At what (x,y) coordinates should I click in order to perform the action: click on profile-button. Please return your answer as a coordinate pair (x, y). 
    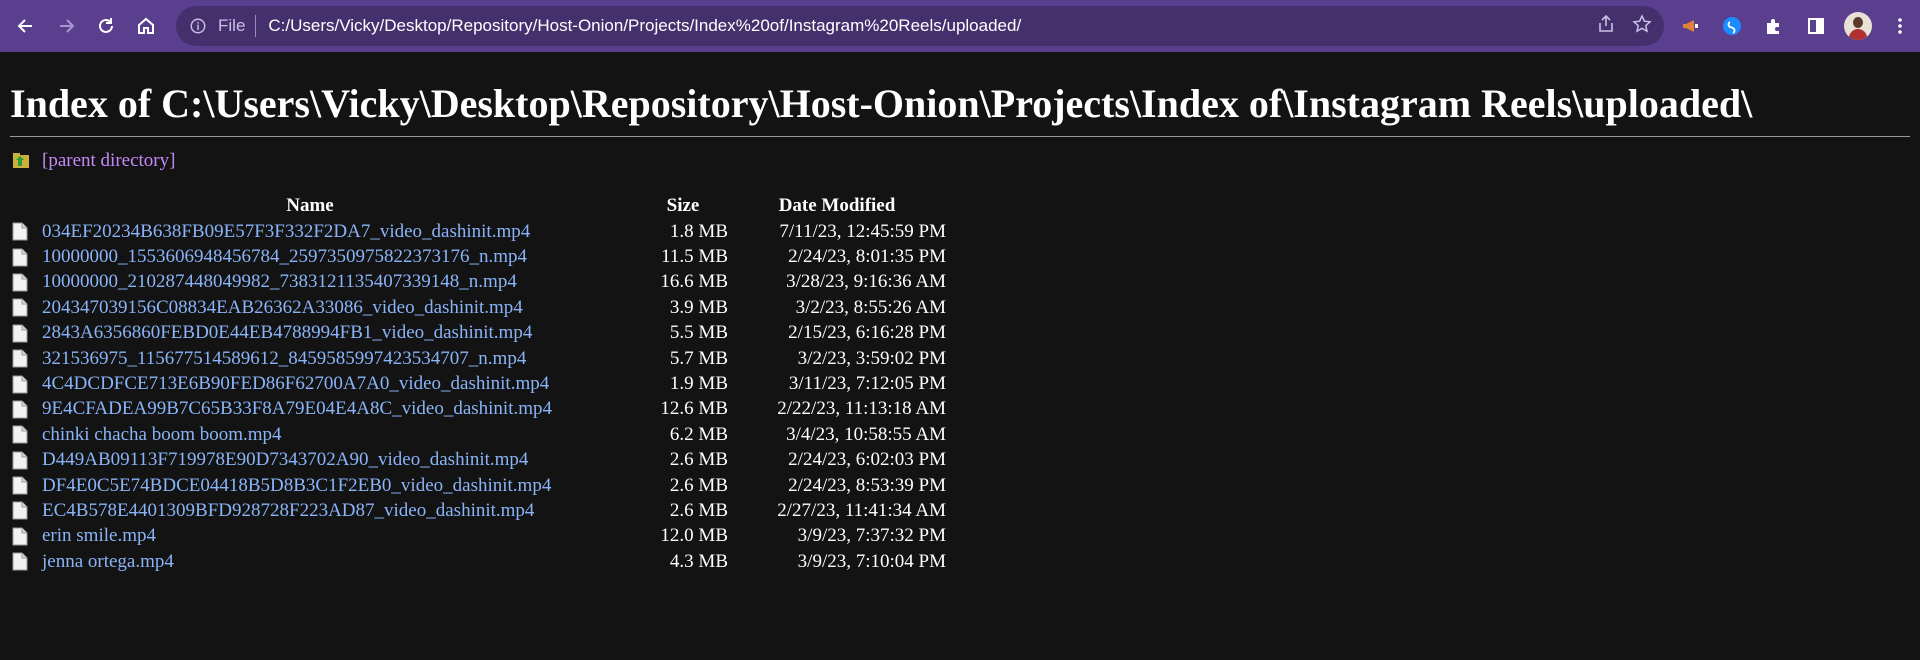
    Looking at the image, I should click on (1858, 26).